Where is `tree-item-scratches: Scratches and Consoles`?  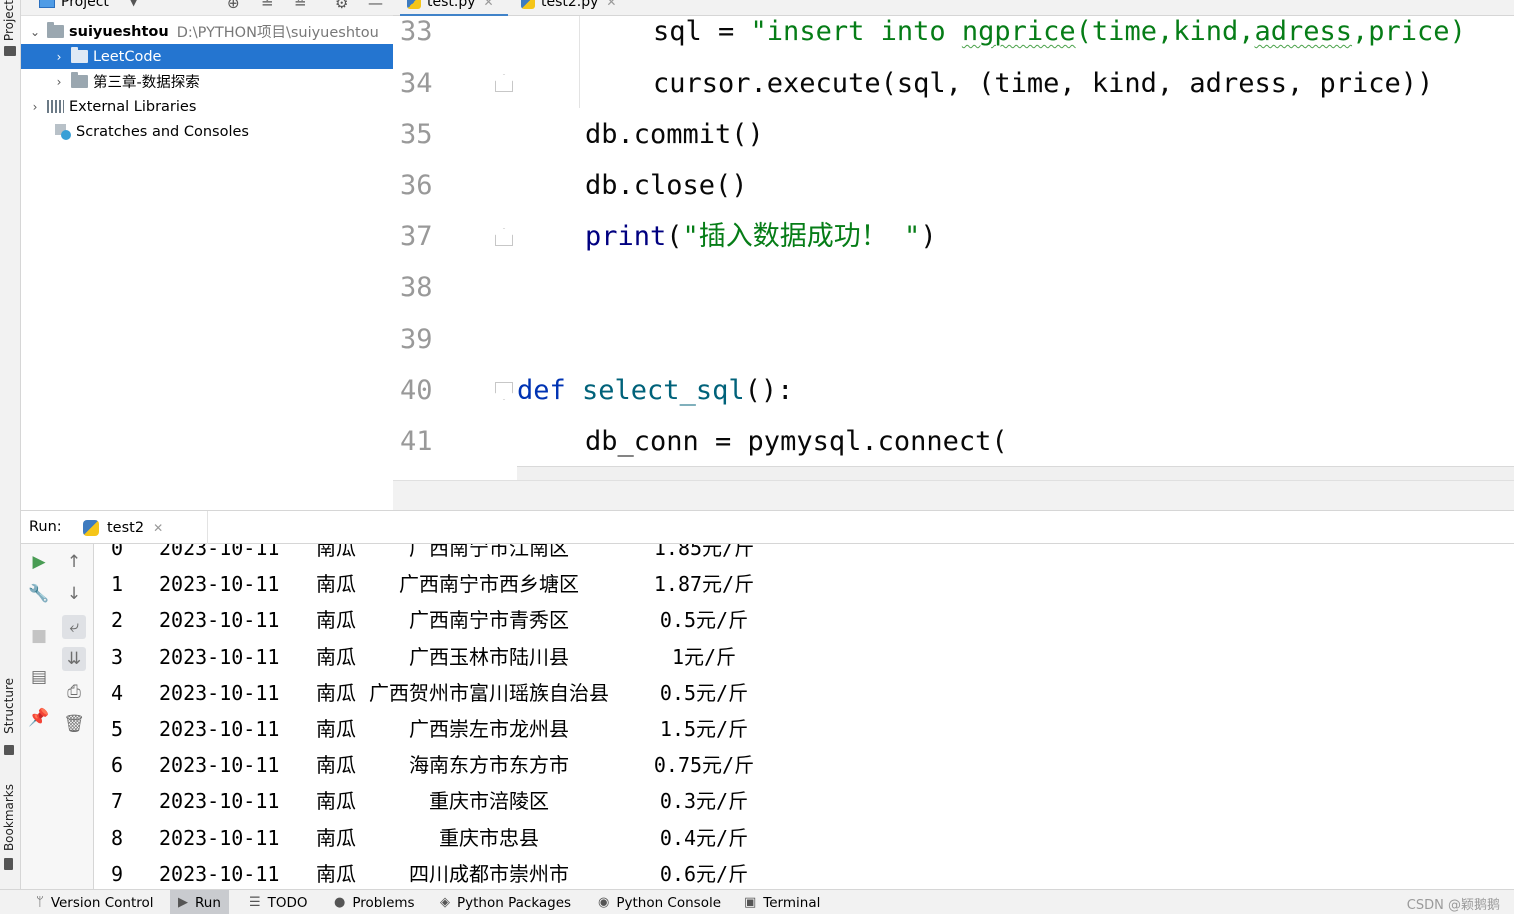
tree-item-scratches: Scratches and Consoles is located at coordinates (207, 131).